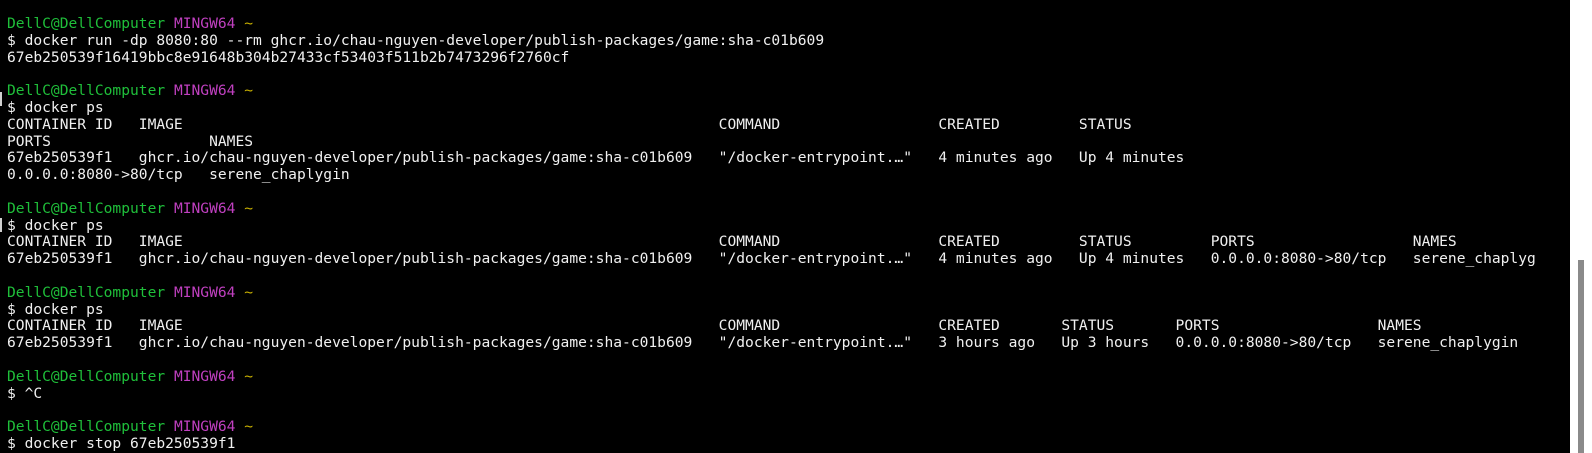 Image resolution: width=1592 pixels, height=453 pixels. I want to click on command-text: $ docker stop 67eb250539f1, so click(121, 443).